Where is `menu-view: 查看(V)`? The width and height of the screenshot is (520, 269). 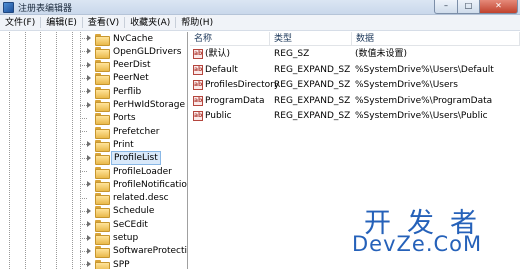 menu-view: 查看(V) is located at coordinates (103, 23).